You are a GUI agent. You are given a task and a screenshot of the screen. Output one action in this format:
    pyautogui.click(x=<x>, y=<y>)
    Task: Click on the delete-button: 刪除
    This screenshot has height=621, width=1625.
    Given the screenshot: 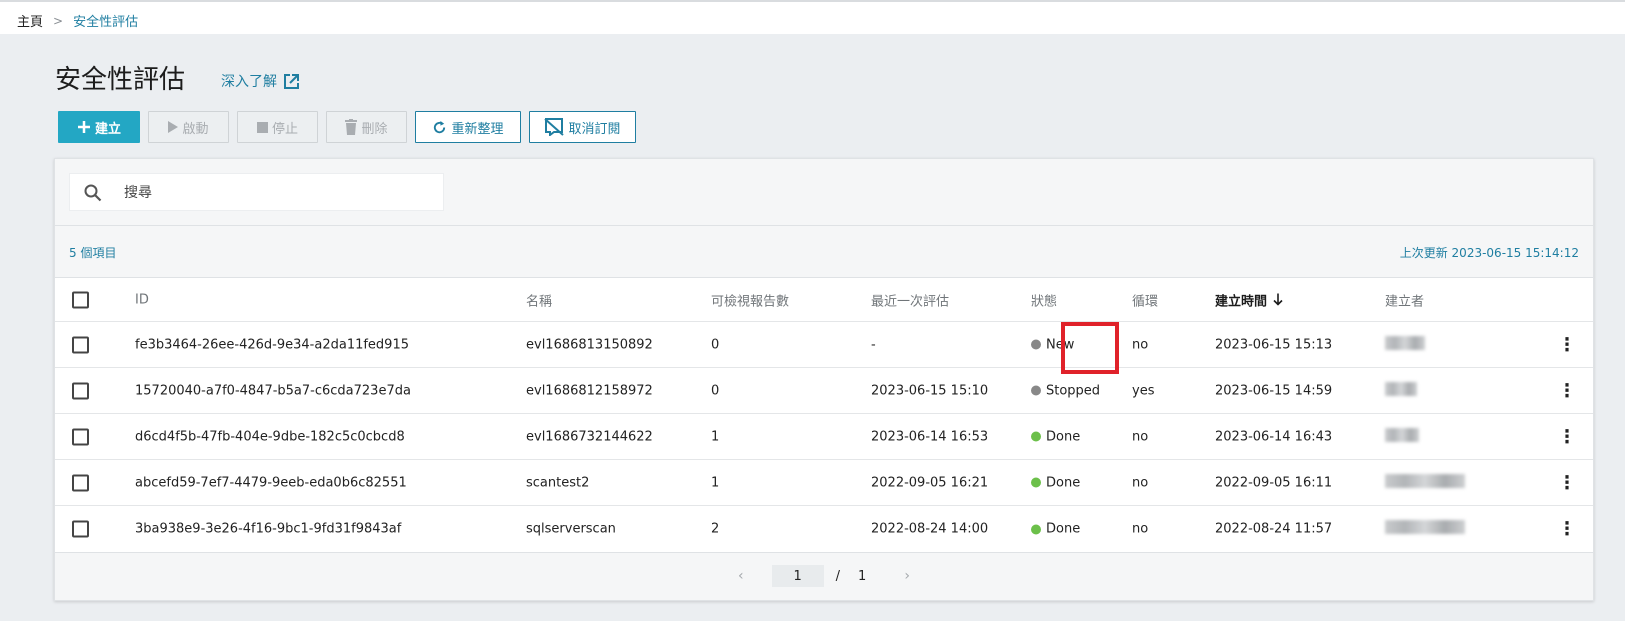 What is the action you would take?
    pyautogui.click(x=366, y=127)
    